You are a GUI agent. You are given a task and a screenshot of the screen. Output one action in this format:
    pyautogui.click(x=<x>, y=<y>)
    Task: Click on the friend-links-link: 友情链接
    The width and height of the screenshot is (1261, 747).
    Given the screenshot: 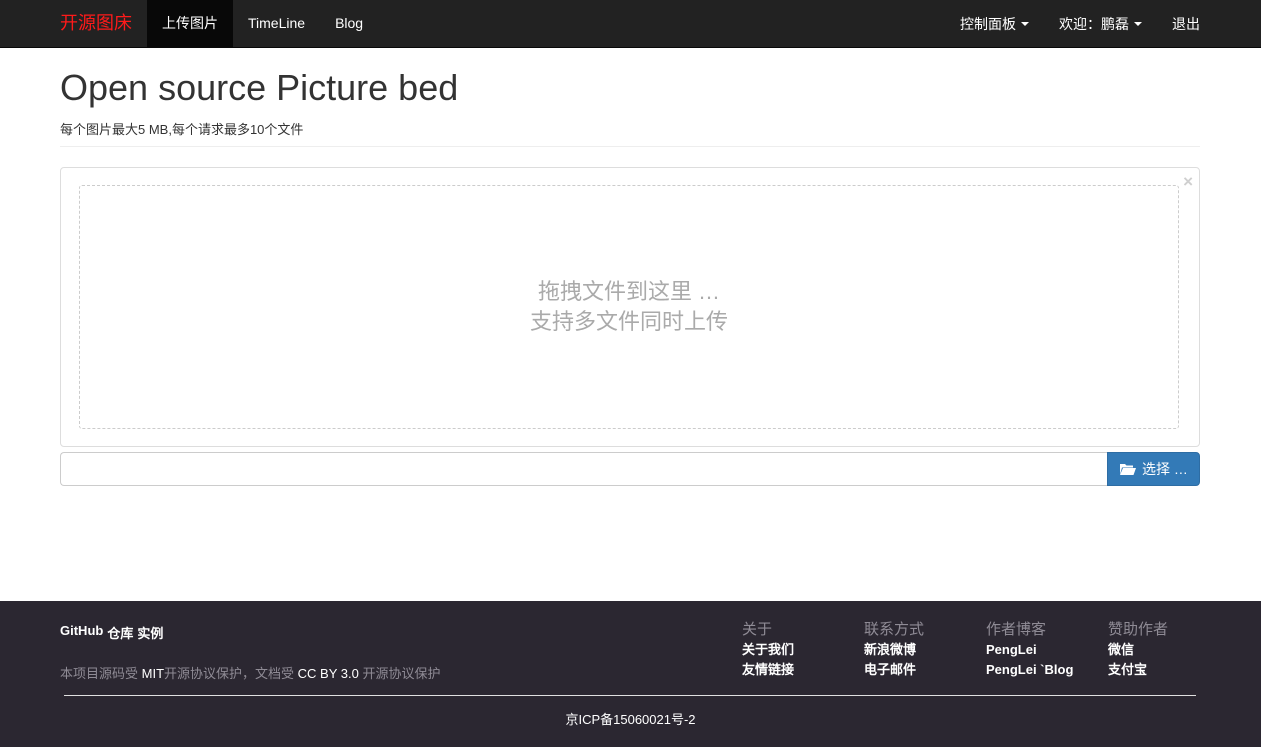 What is the action you would take?
    pyautogui.click(x=797, y=670)
    